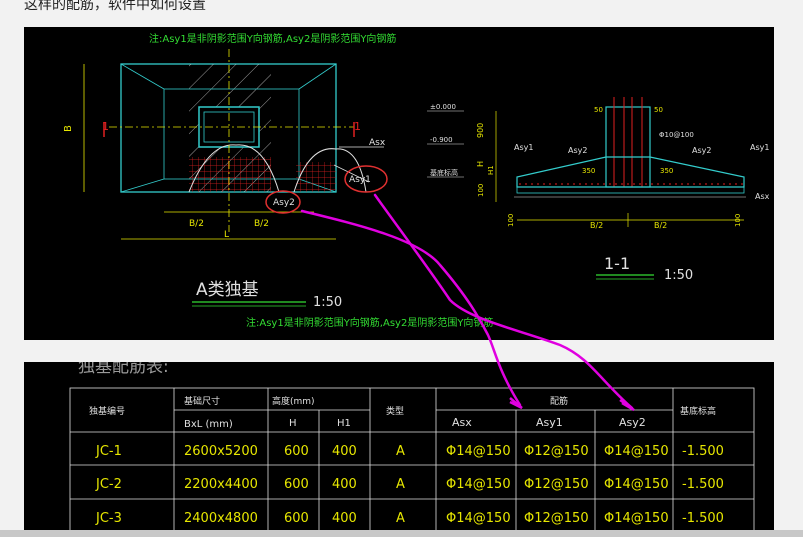  Describe the element at coordinates (105, 126) in the screenshot. I see `section-mark-left: 1` at that location.